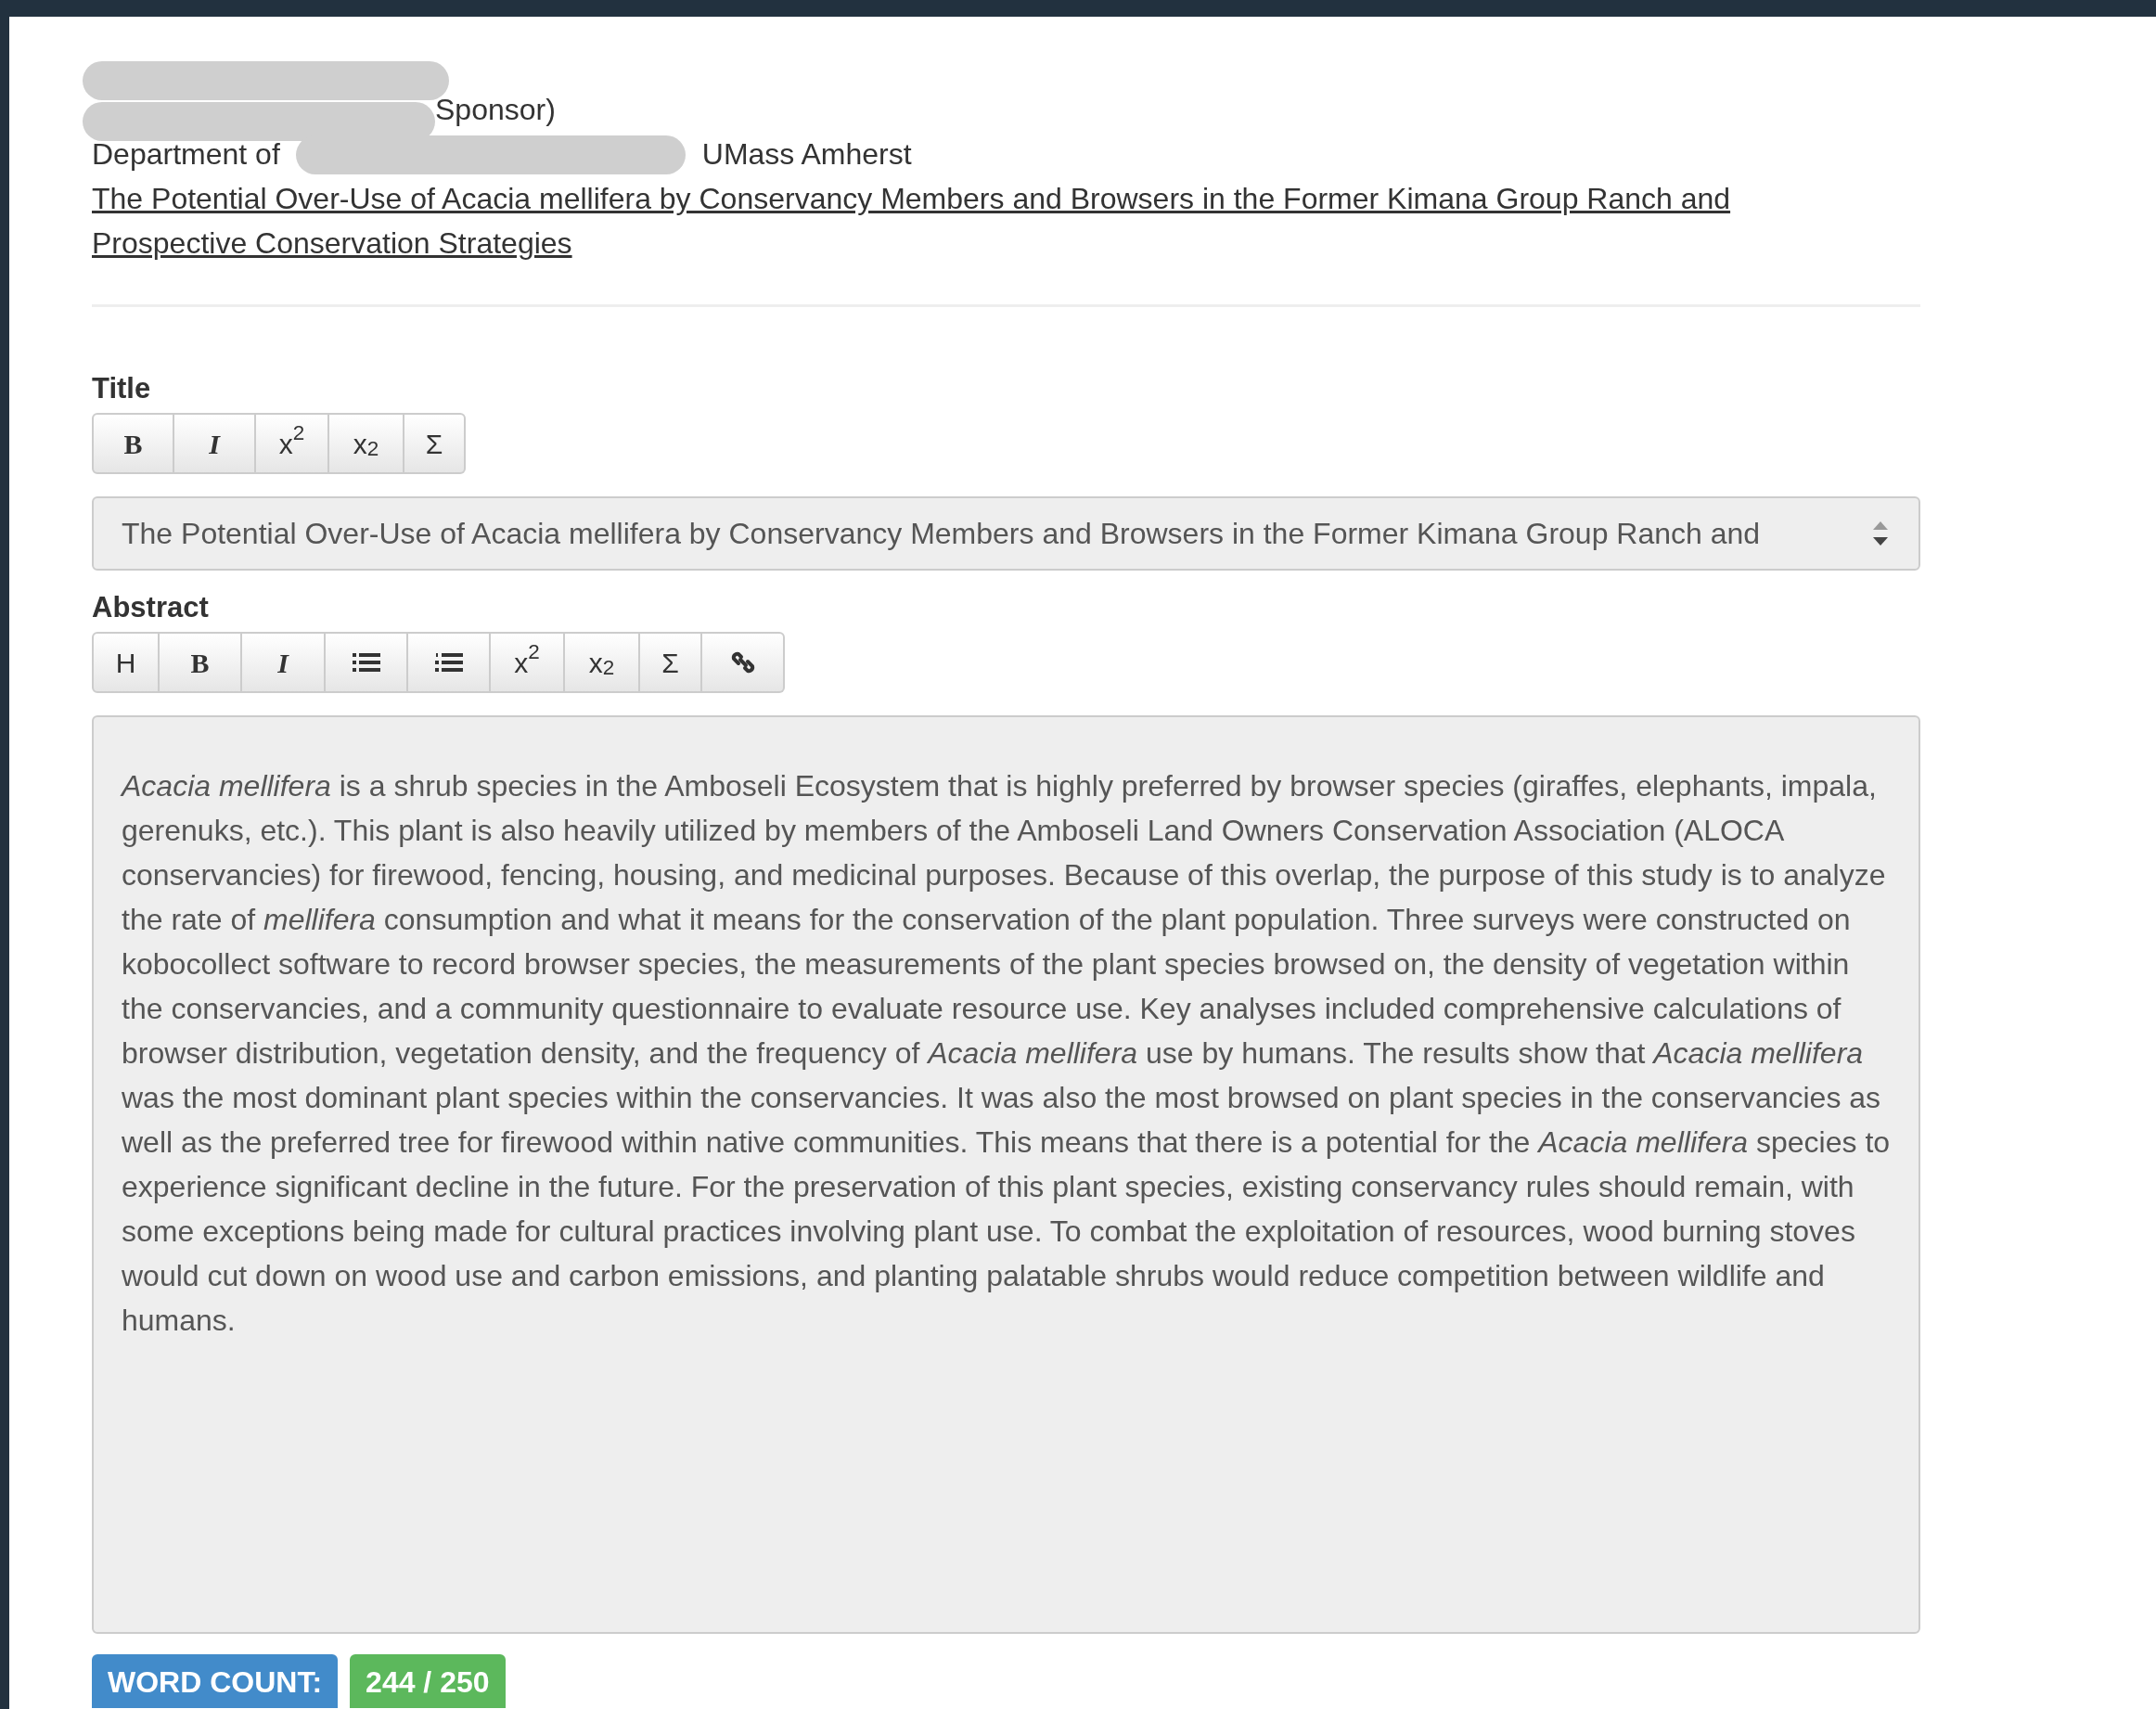 This screenshot has height=1709, width=2156. I want to click on title-field: The Potential Over-Use of Acacia mellifera by Conservancy Members and Browsers in the Former Kimana Group Ranch and, so click(1006, 533).